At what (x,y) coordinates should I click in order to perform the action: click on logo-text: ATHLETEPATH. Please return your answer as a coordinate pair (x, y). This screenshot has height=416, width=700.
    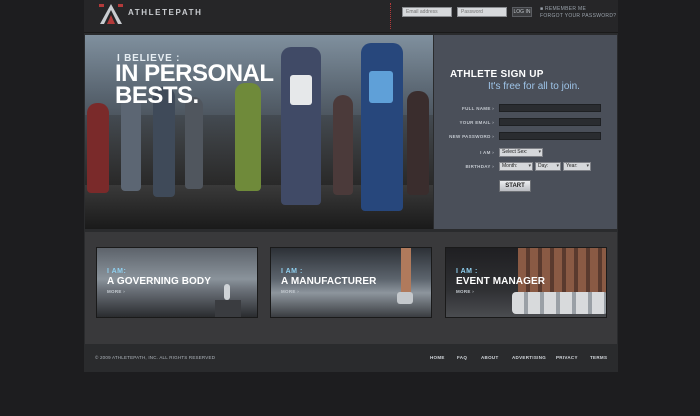
    Looking at the image, I should click on (165, 12).